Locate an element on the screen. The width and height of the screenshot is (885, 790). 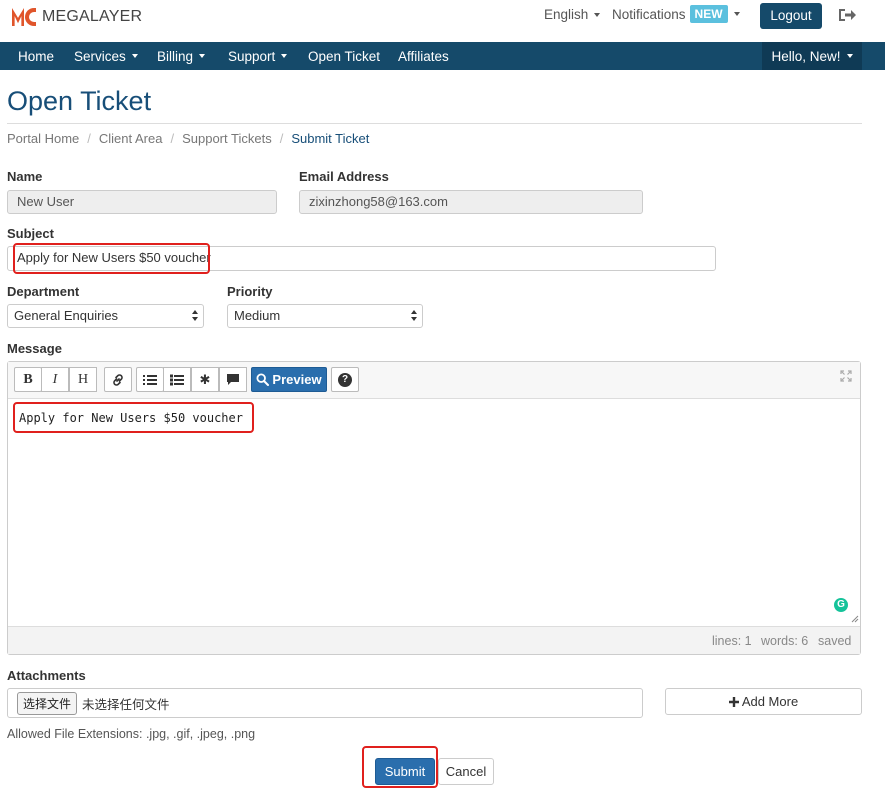
page-title: Open Ticket is located at coordinates (79, 101).